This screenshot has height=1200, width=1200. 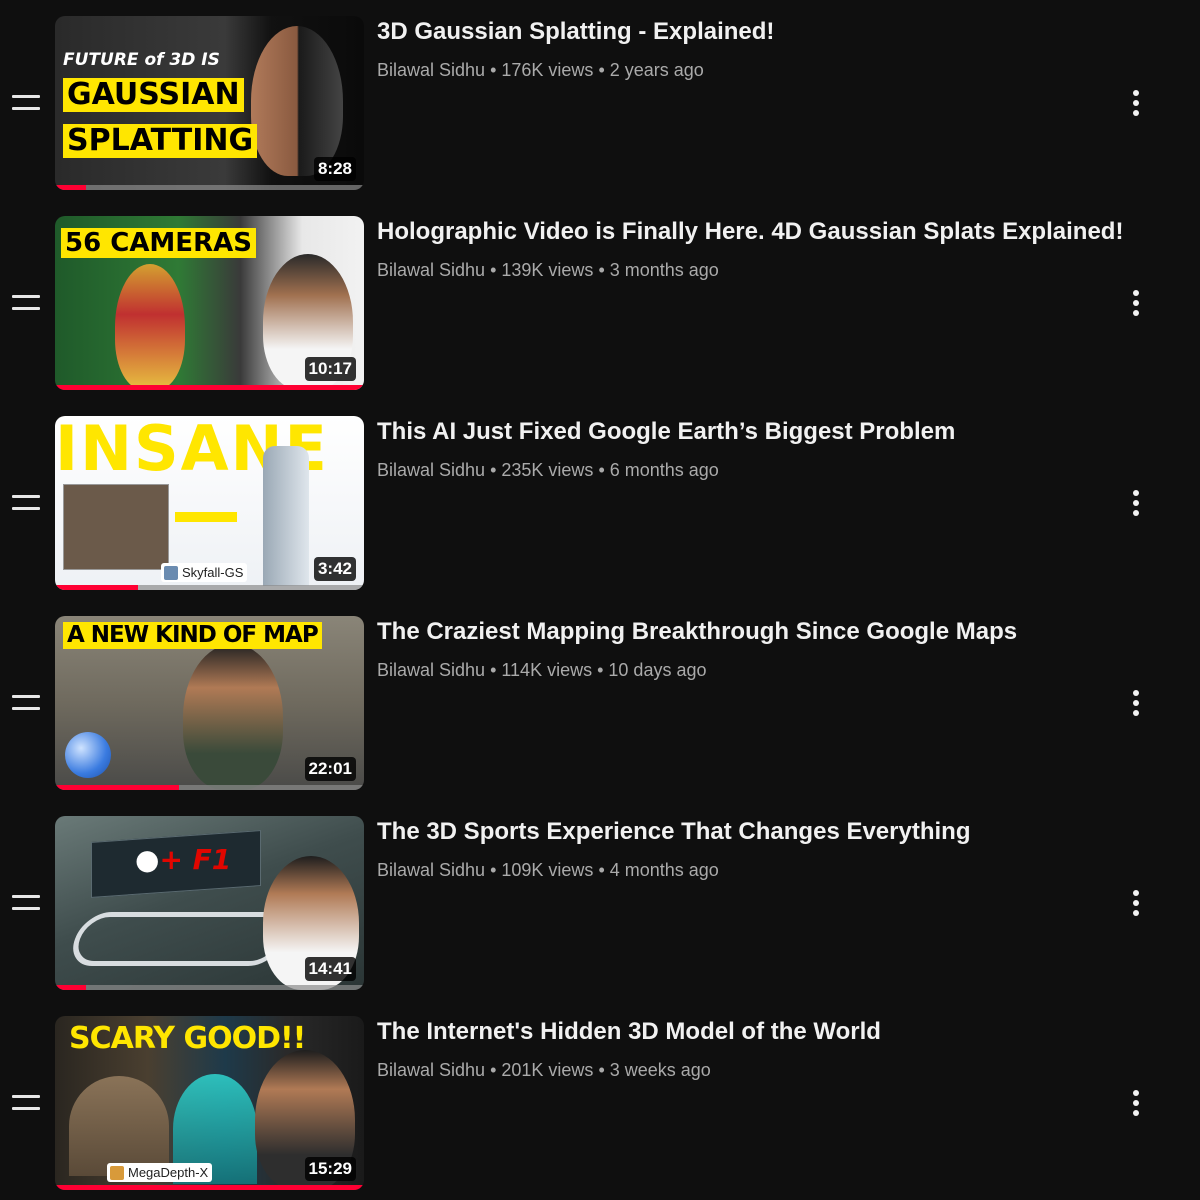 I want to click on badge-label: MegaDepth-X, so click(x=168, y=1172).